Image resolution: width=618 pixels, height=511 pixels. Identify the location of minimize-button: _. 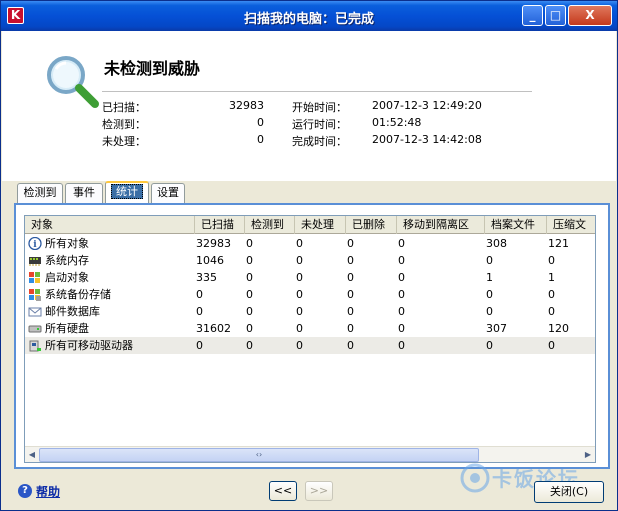
(532, 15).